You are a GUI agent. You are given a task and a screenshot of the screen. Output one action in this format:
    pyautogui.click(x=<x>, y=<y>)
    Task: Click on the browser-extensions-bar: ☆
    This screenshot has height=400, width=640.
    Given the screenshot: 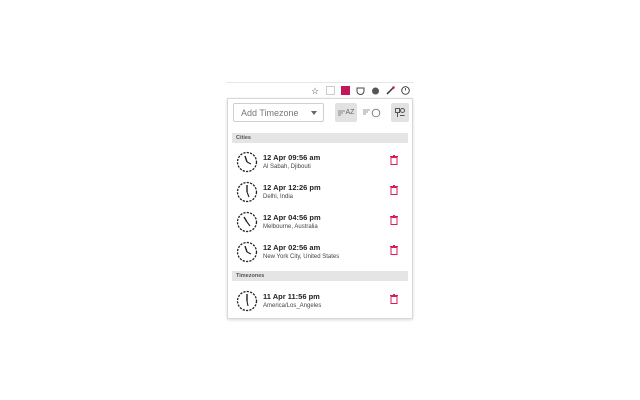 What is the action you would take?
    pyautogui.click(x=320, y=90)
    